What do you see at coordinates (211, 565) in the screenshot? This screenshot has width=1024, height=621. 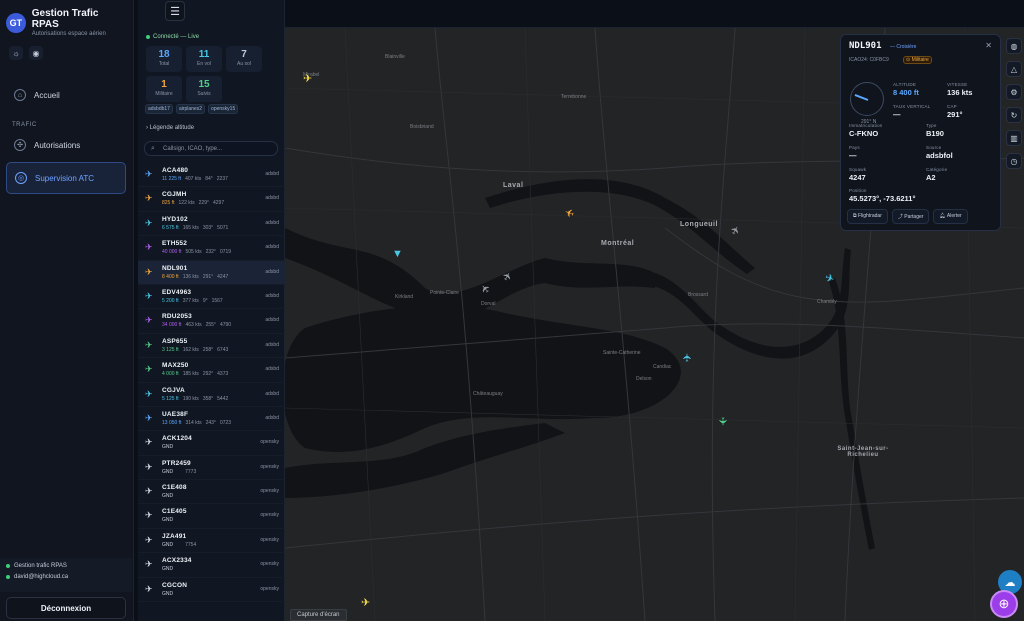 I see `flight-row: ✈ ACX2334 GND opensky` at bounding box center [211, 565].